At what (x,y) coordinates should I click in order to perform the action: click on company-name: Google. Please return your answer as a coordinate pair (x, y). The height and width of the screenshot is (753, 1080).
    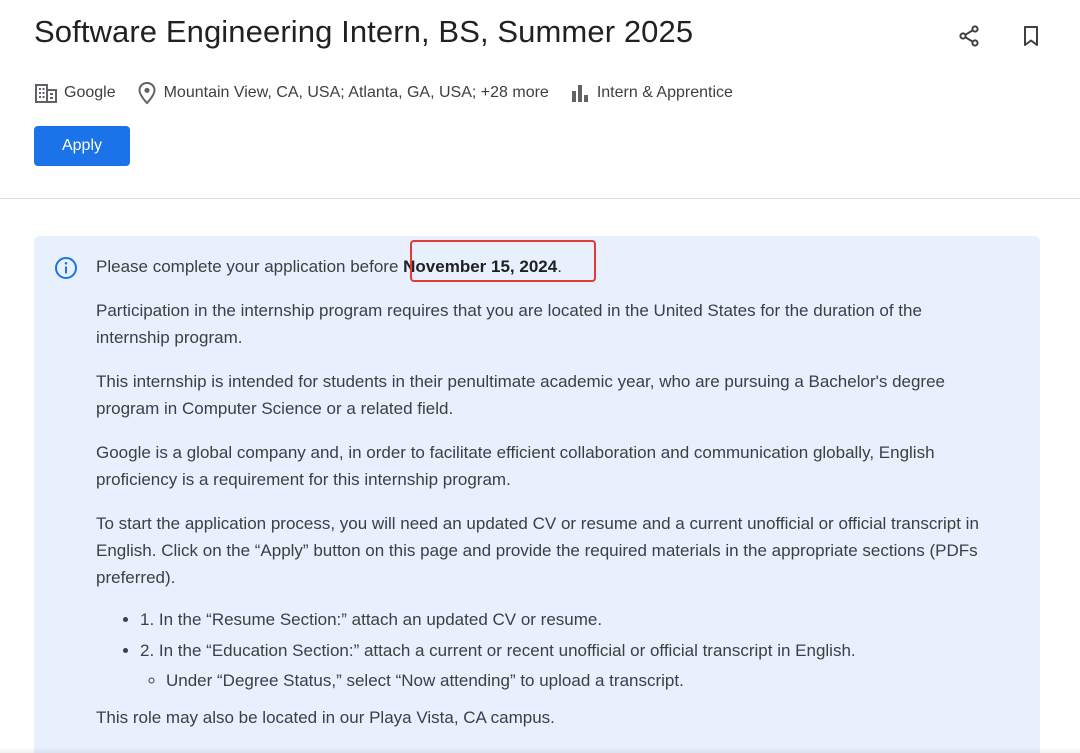
    Looking at the image, I should click on (90, 92).